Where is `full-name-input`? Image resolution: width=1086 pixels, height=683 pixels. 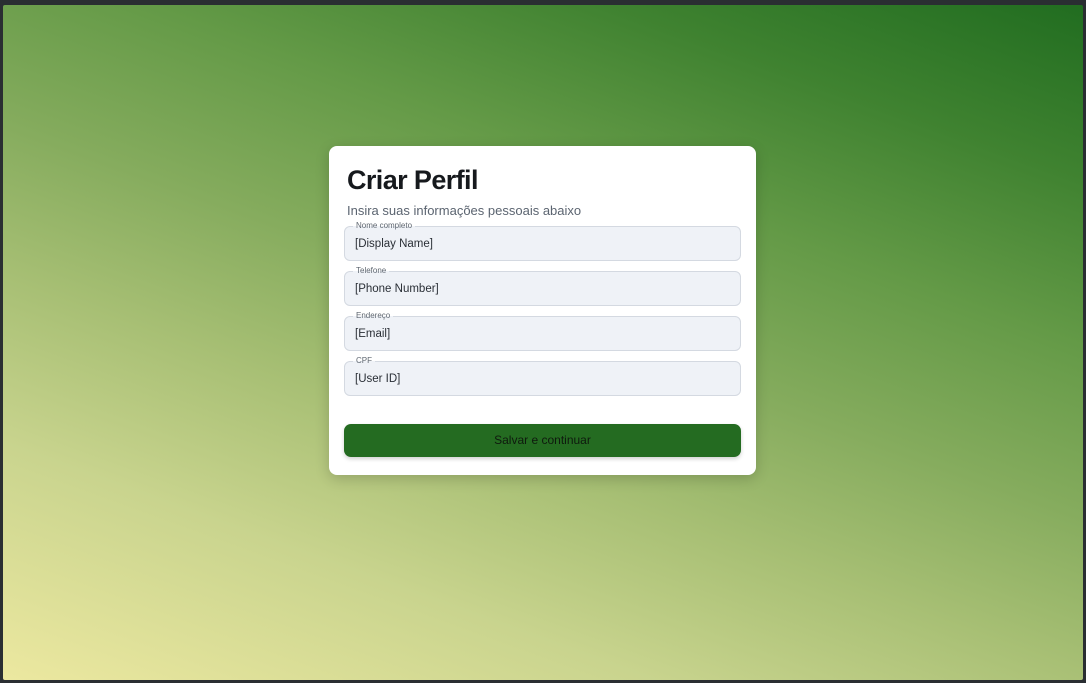 full-name-input is located at coordinates (542, 243).